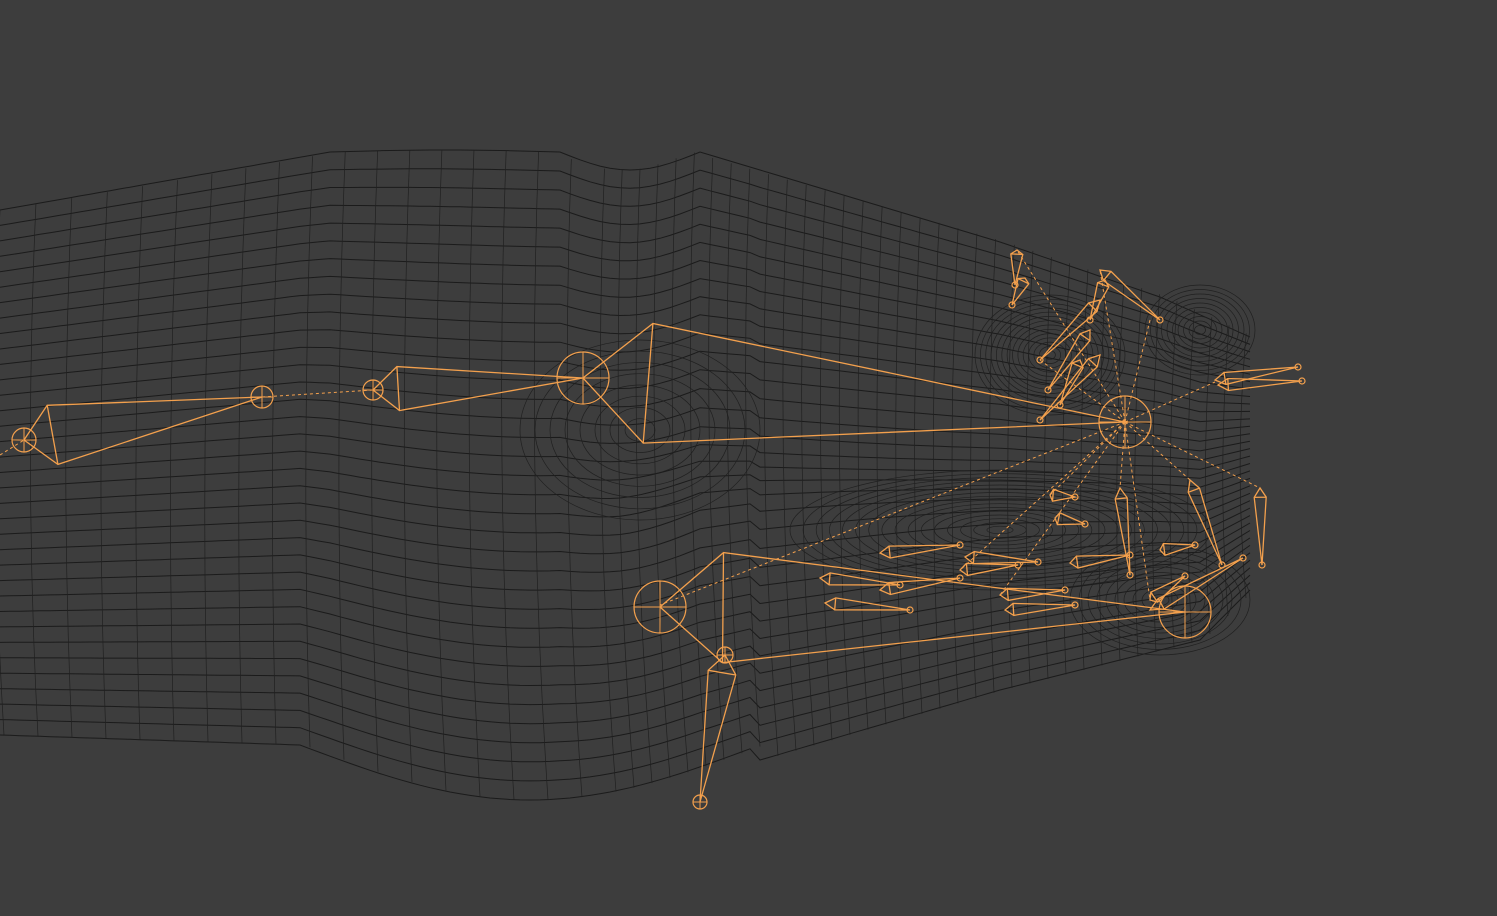 Image resolution: width=1497 pixels, height=916 pixels. What do you see at coordinates (718, 728) in the screenshot?
I see `jaw-lower-bone` at bounding box center [718, 728].